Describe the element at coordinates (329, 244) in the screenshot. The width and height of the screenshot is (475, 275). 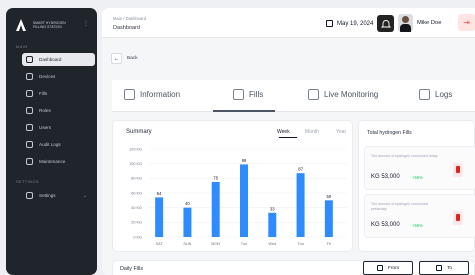
I see `x-tick-label: Fri` at that location.